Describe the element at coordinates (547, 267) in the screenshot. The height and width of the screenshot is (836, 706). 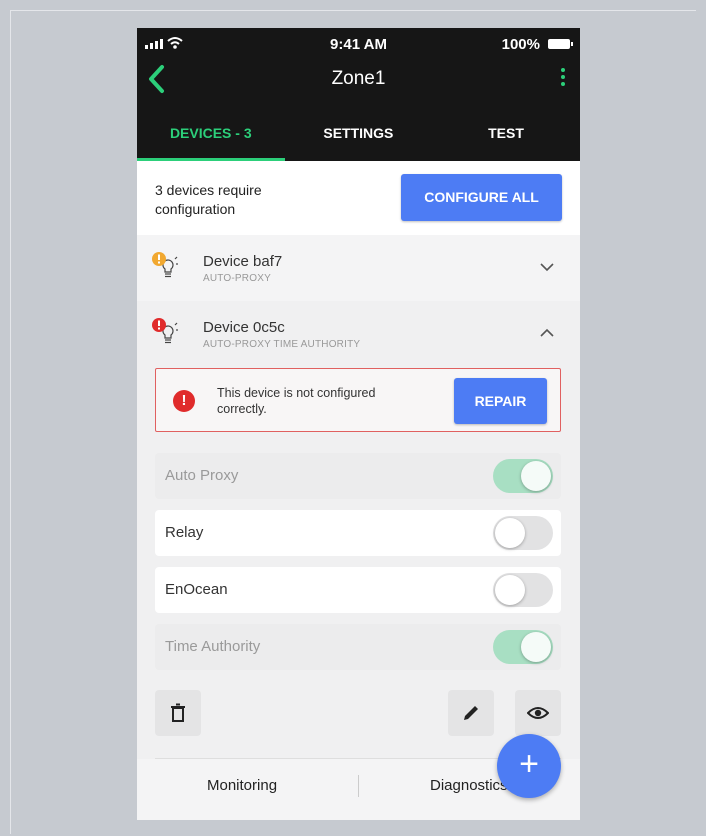
I see `chevron-down-icon` at that location.